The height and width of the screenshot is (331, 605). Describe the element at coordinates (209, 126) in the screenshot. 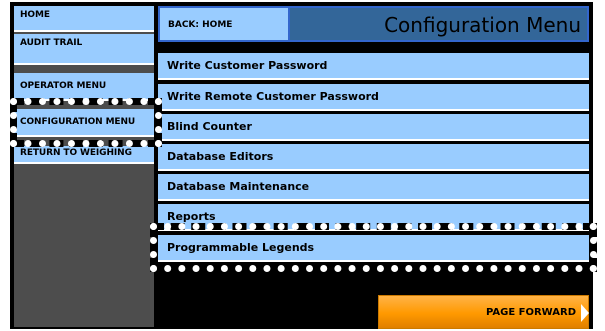

I see `menu-item-label: Blind Counter` at that location.